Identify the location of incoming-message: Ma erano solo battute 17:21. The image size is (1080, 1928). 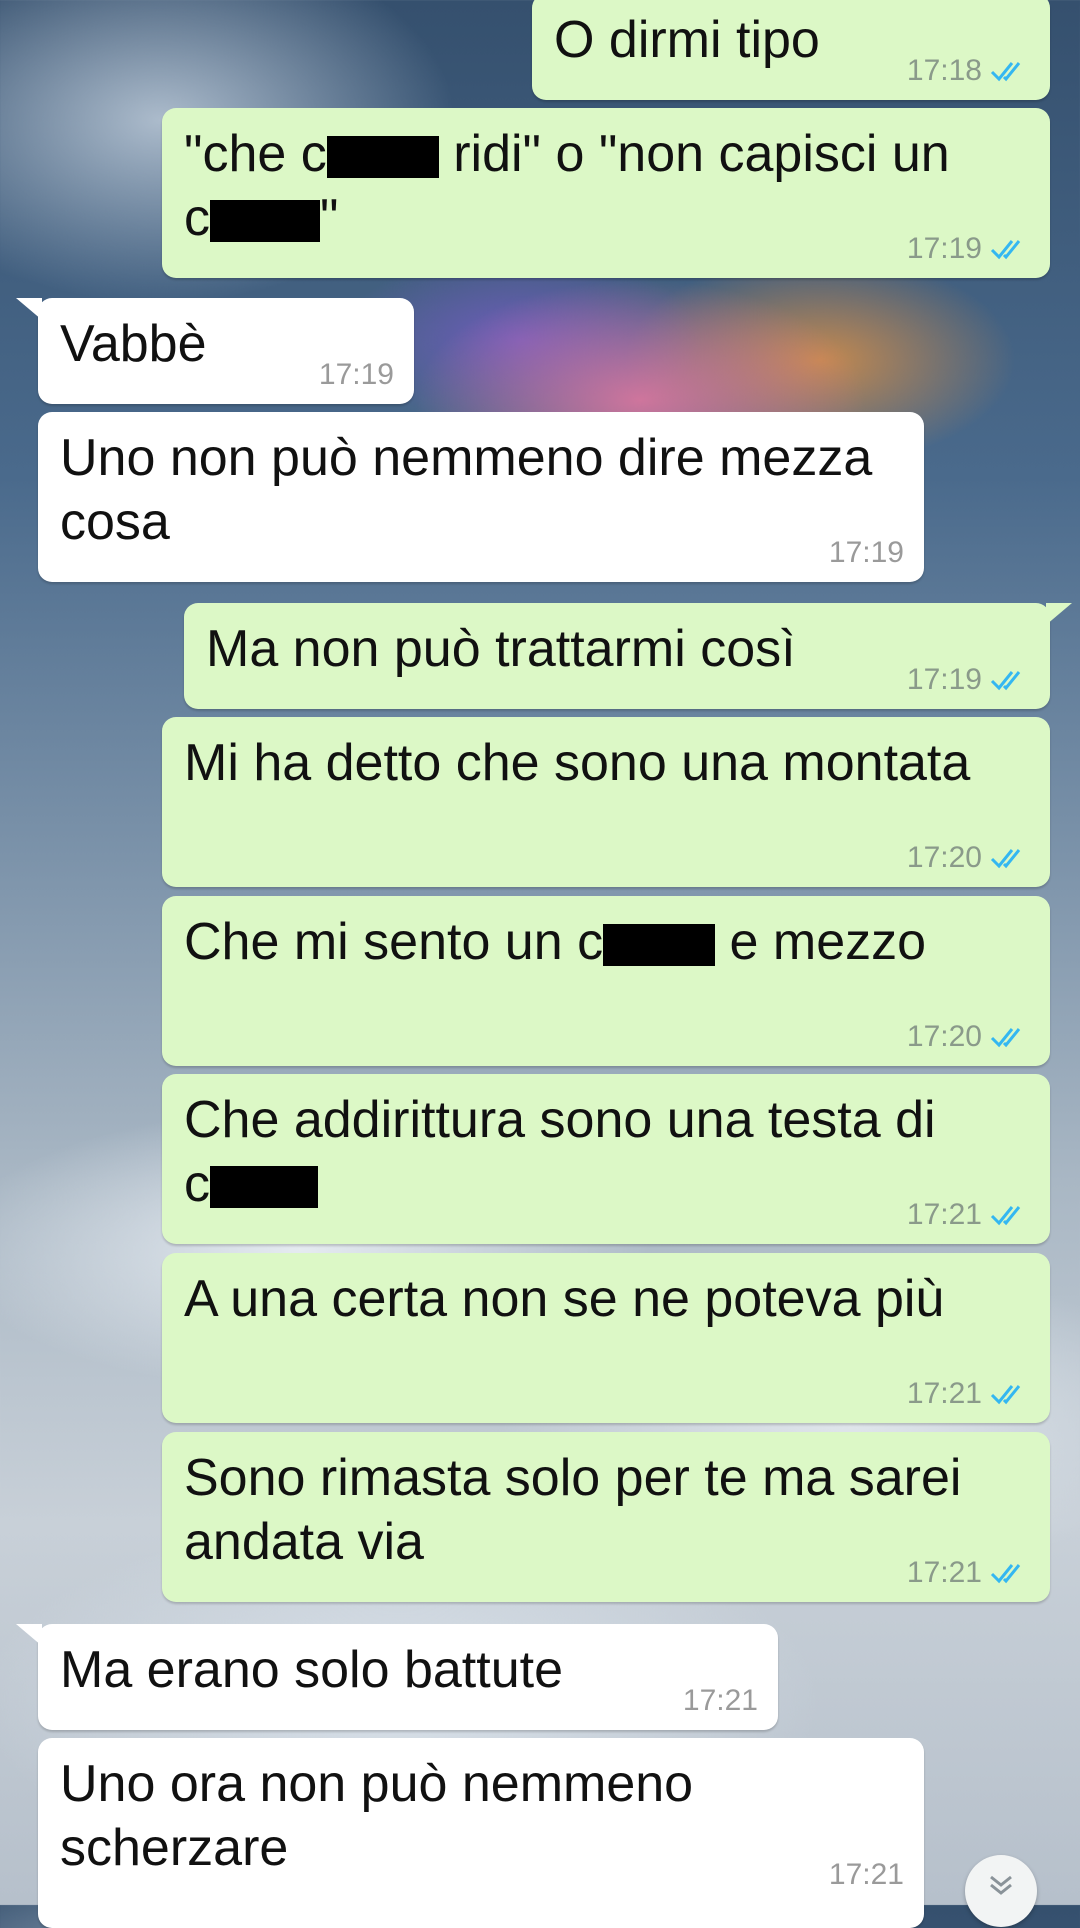
(397, 1677).